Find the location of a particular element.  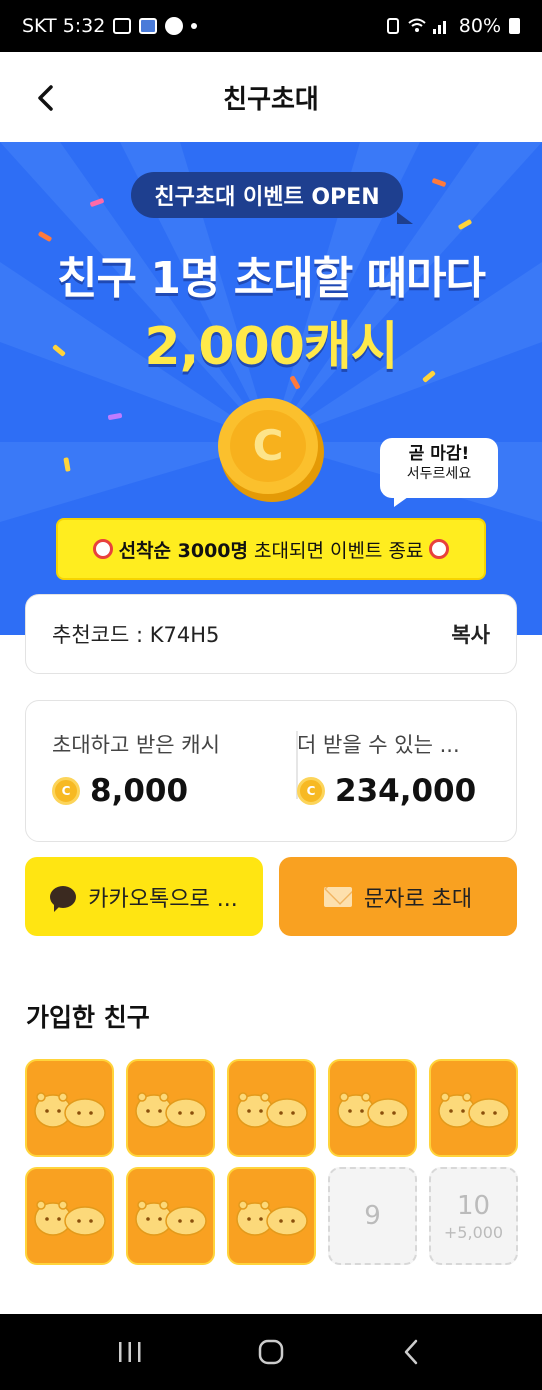

battery-percent: 80% is located at coordinates (479, 26).